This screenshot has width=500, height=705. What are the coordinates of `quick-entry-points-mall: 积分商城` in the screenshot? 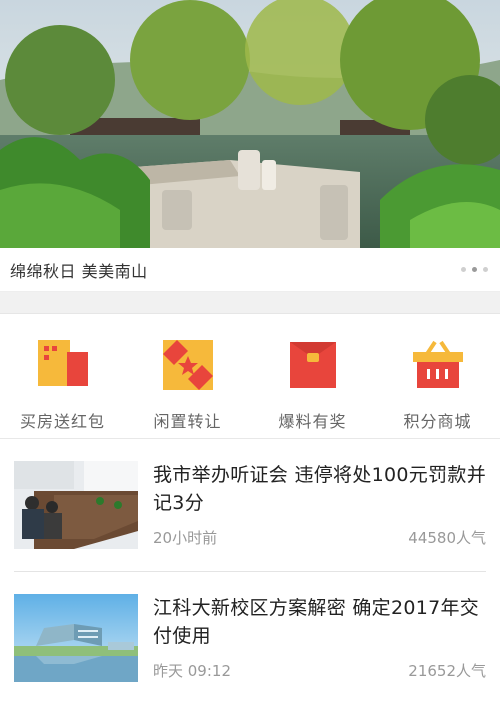 It's located at (437, 376).